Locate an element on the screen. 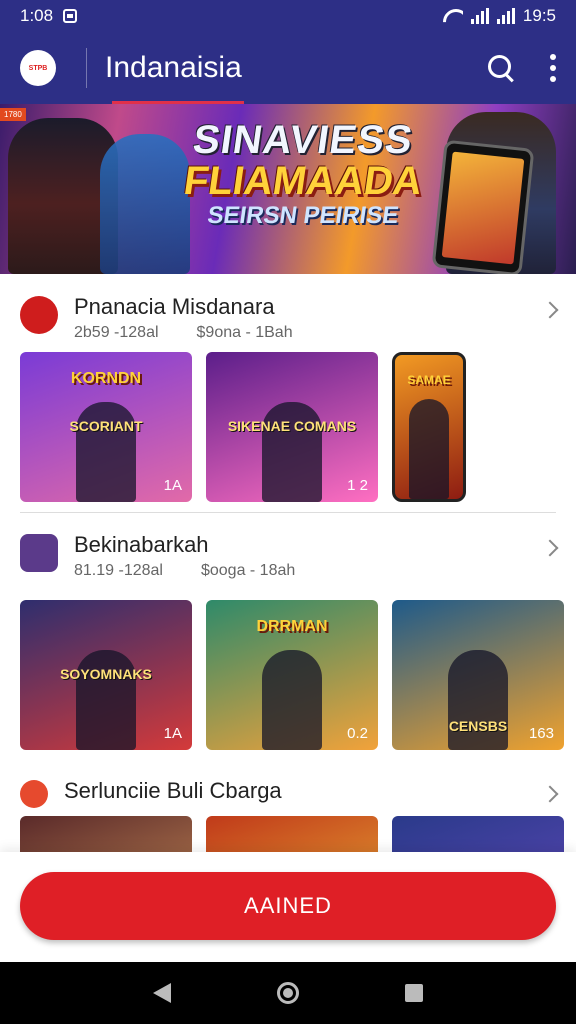  game-thumbnail: SAMAE is located at coordinates (429, 427).